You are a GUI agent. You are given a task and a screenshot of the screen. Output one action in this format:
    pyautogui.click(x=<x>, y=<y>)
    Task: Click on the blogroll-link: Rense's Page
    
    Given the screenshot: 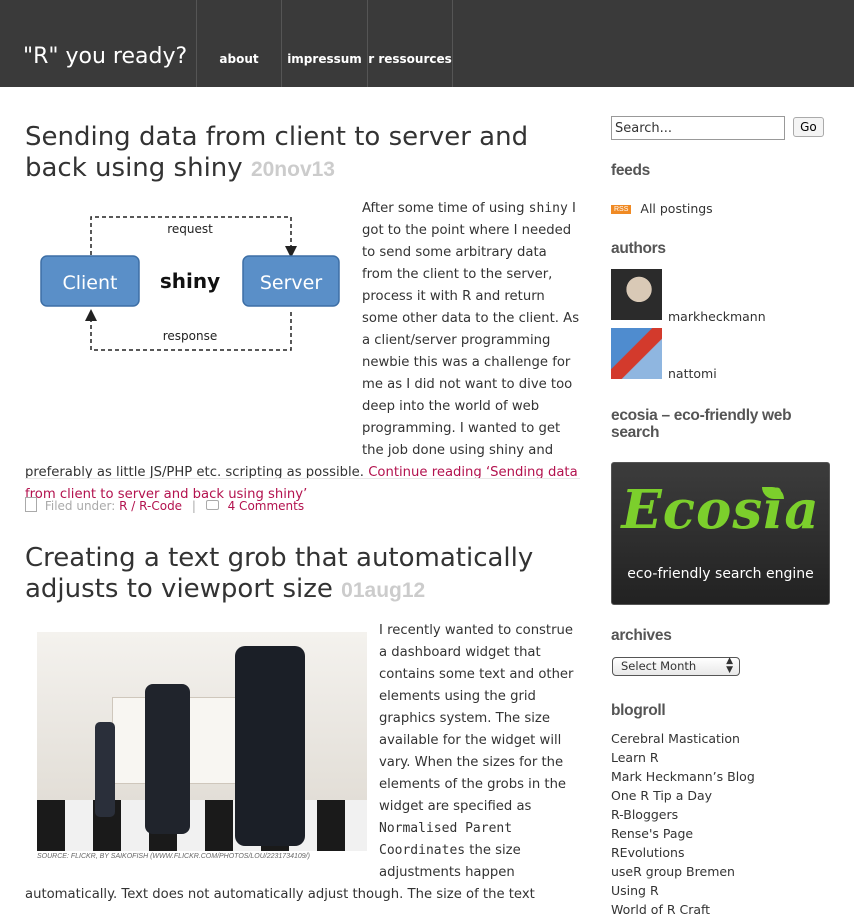 What is the action you would take?
    pyautogui.click(x=683, y=833)
    